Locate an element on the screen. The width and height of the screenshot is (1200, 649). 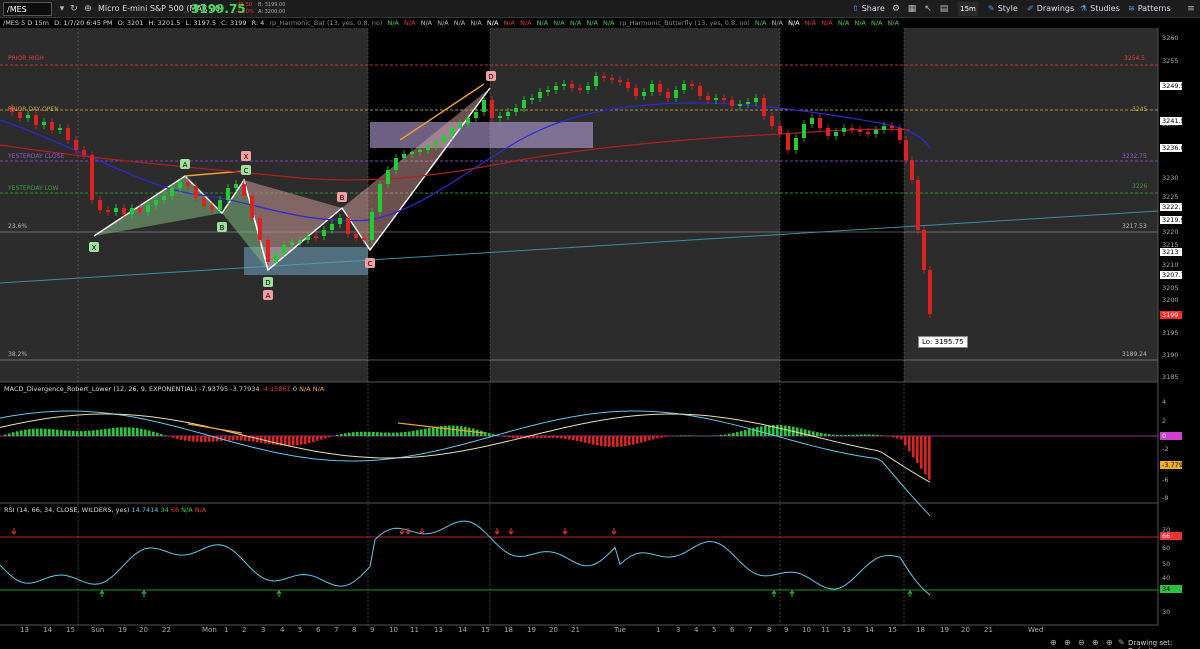
rsi-sell-arrow is located at coordinates (497, 531).